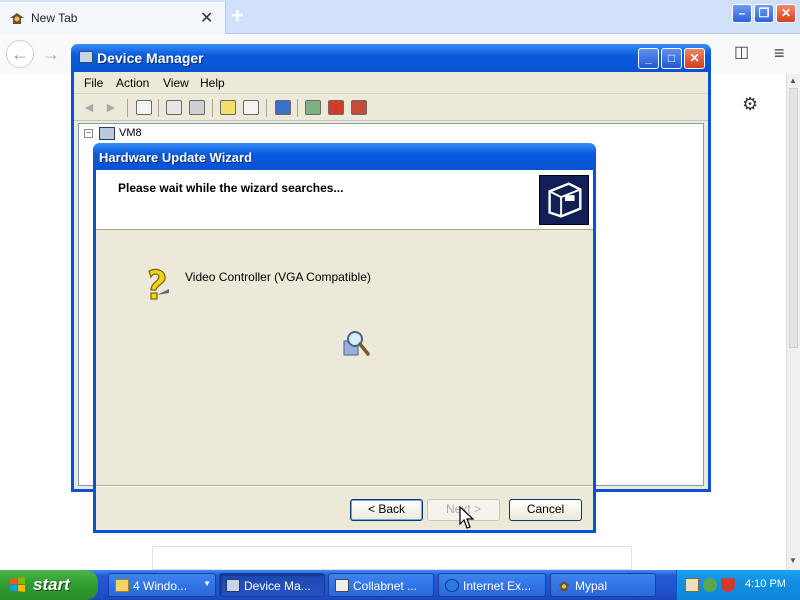  What do you see at coordinates (648, 58) in the screenshot?
I see `dm-minimize-button: _` at bounding box center [648, 58].